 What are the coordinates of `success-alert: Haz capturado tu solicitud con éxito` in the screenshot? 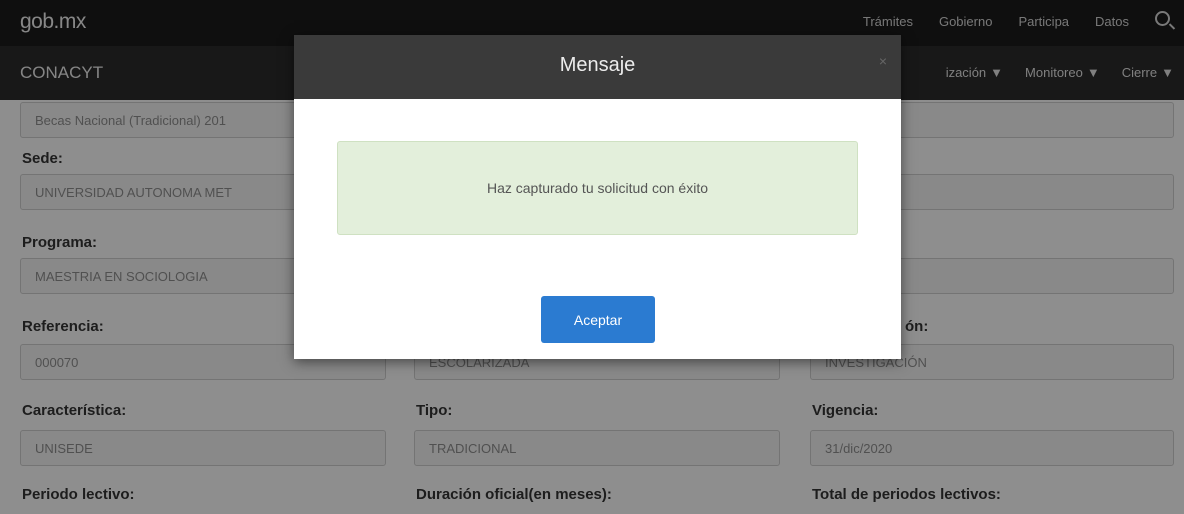 It's located at (597, 188).